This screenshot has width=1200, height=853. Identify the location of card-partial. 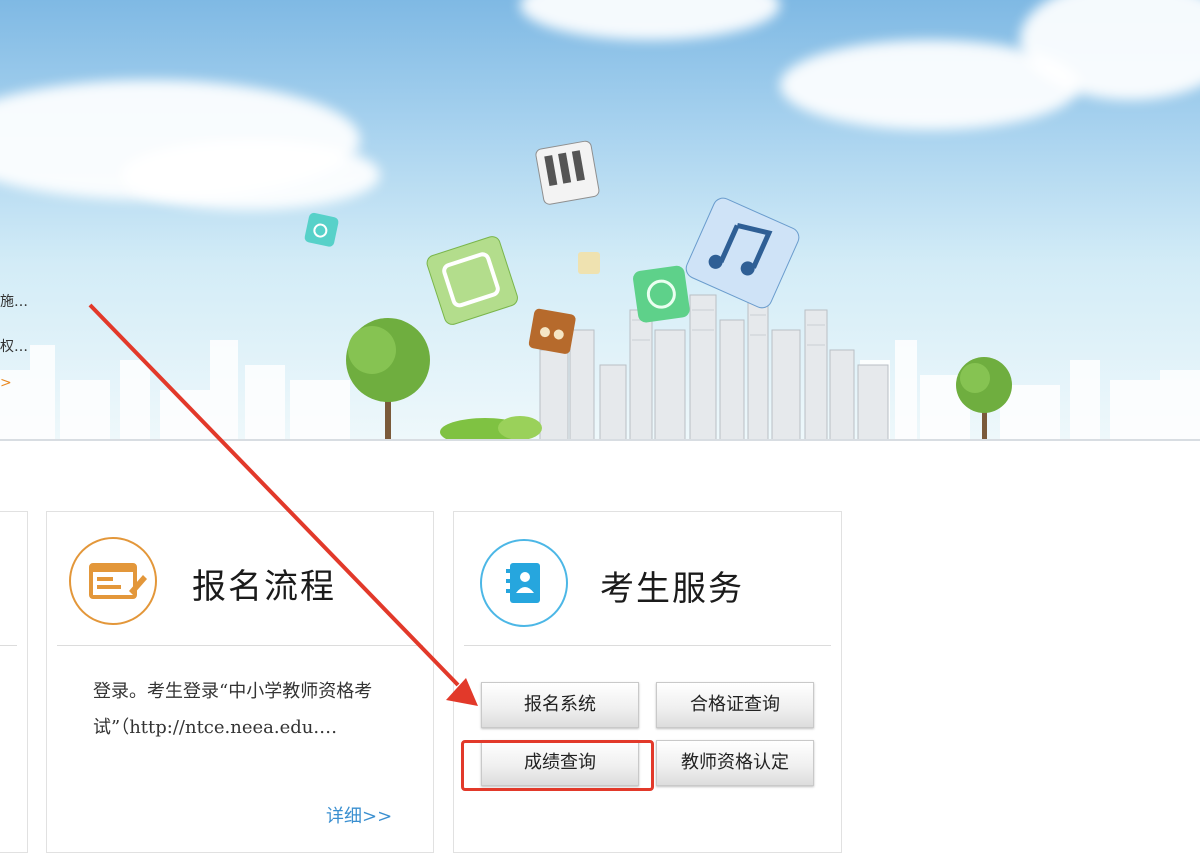
(14, 682).